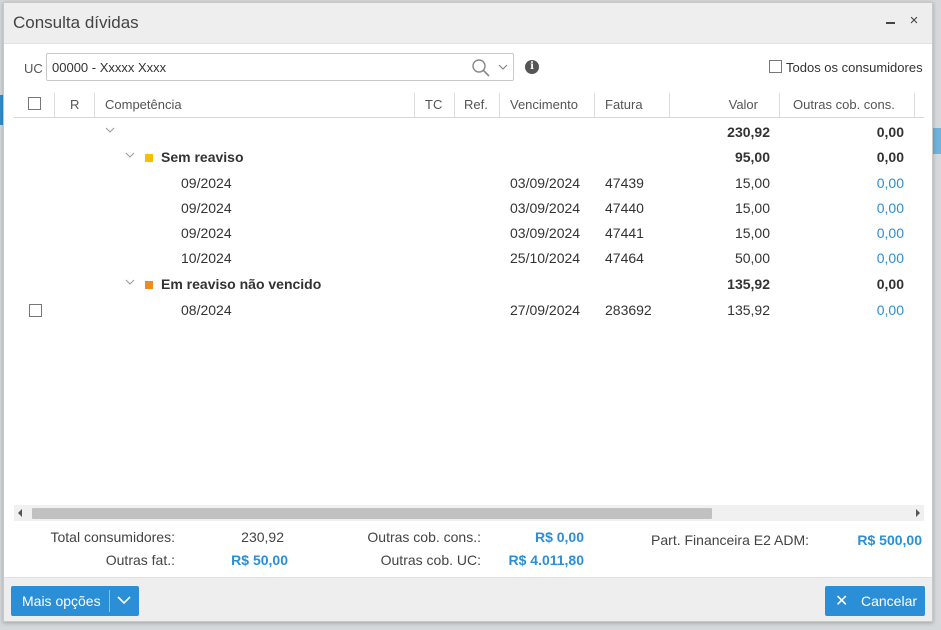 This screenshot has width=941, height=630. Describe the element at coordinates (469, 257) in the screenshot. I see `table-row: 10/2024 25/10/2024 47464 50,00 0,00` at that location.